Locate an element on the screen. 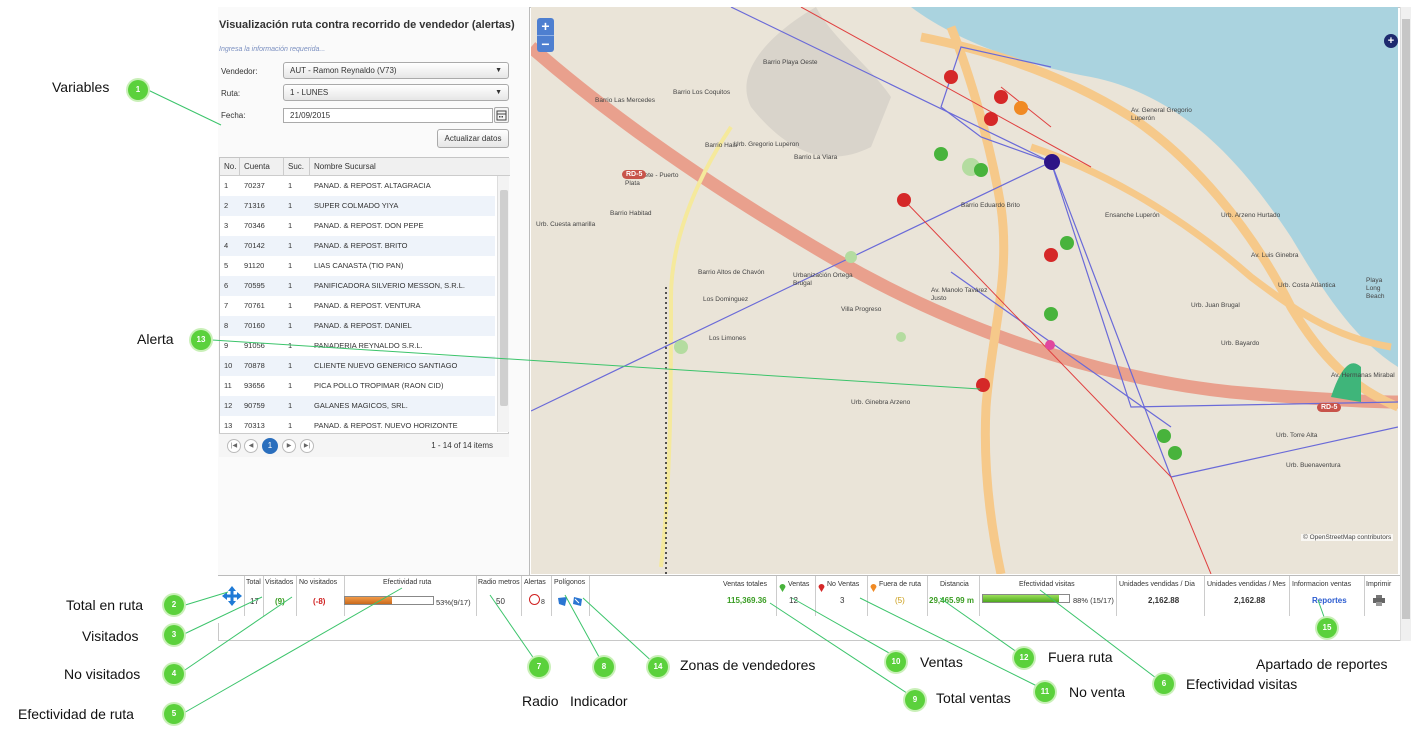 The image size is (1421, 749). table-cell: 70595 is located at coordinates (254, 285).